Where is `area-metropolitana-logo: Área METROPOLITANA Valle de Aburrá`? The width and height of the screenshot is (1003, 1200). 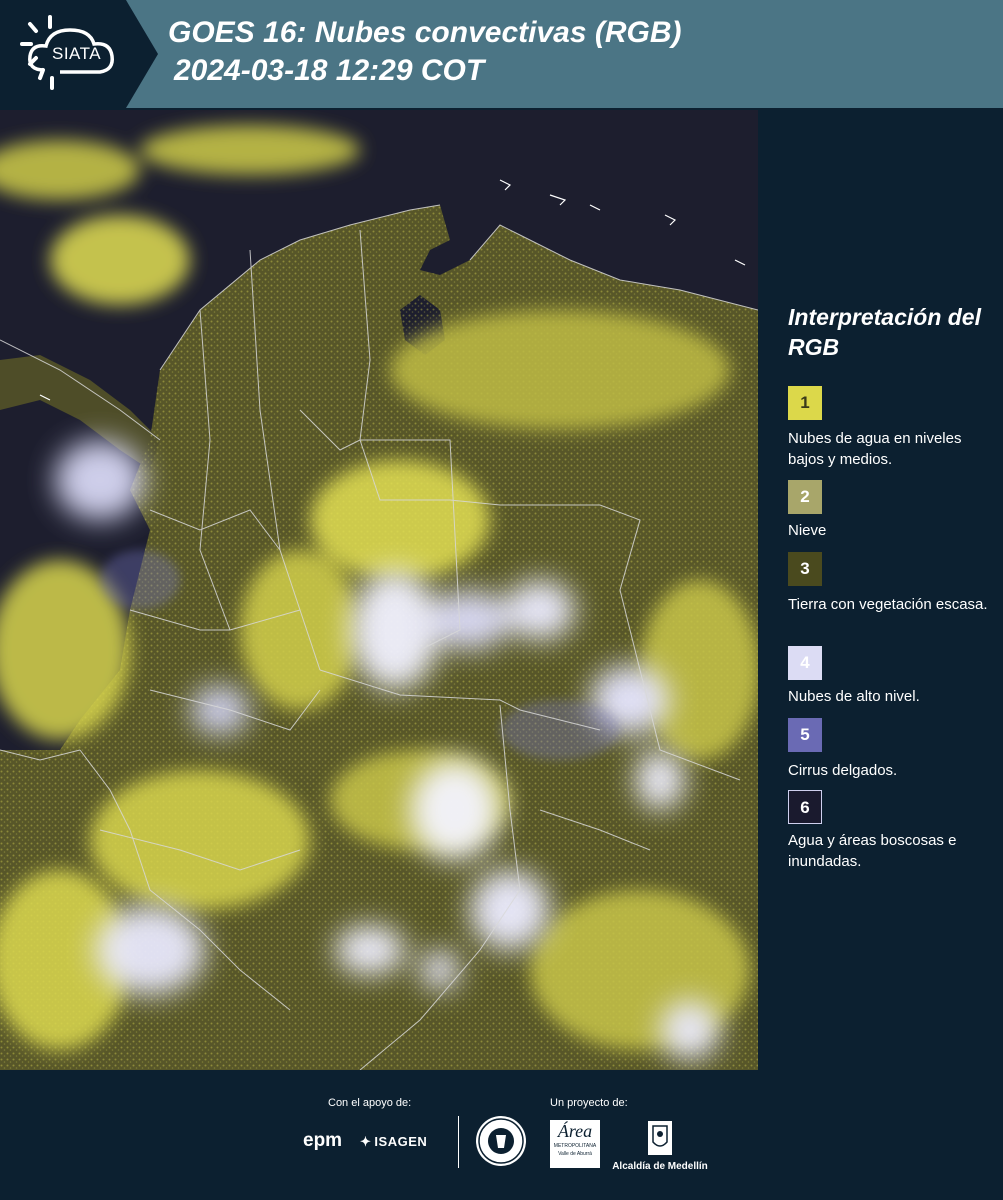 area-metropolitana-logo: Área METROPOLITANA Valle de Aburrá is located at coordinates (575, 1144).